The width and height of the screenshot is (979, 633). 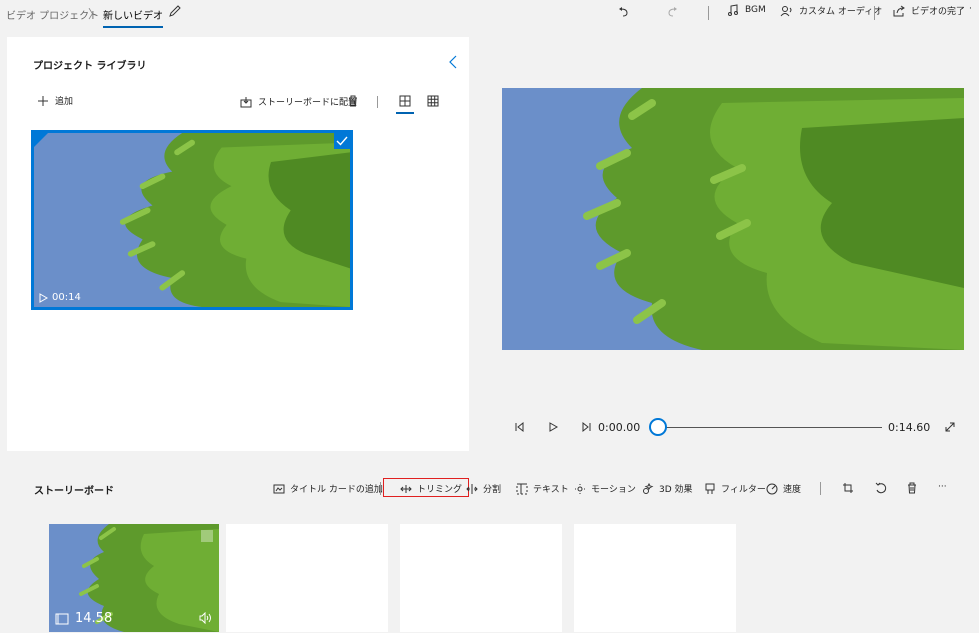 I want to click on bgm-button: BGM, so click(x=746, y=10).